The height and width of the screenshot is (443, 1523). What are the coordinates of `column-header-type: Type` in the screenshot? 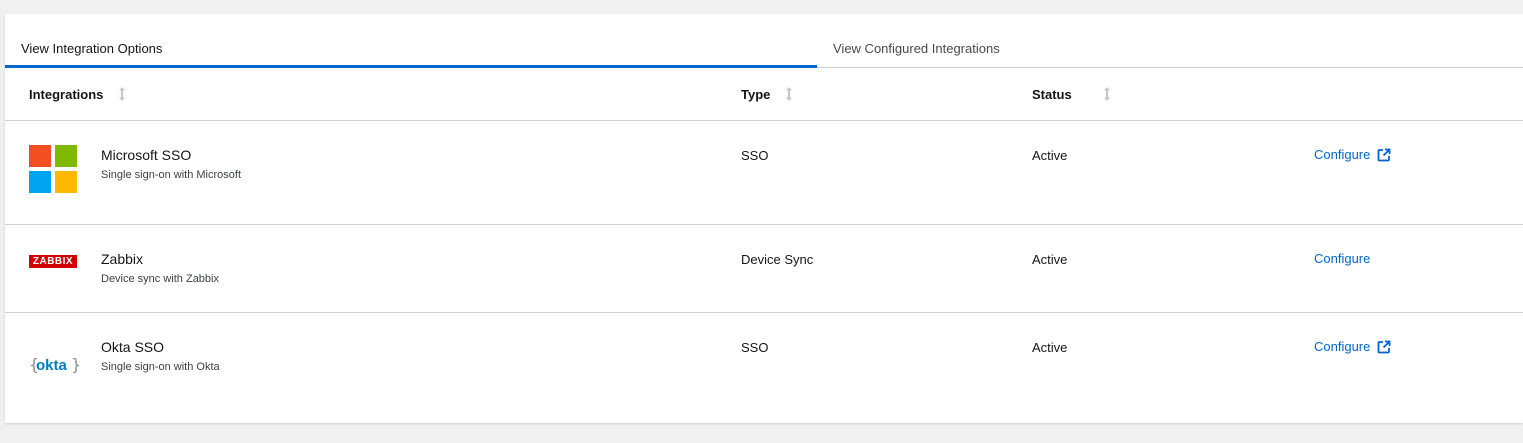 It's located at (767, 94).